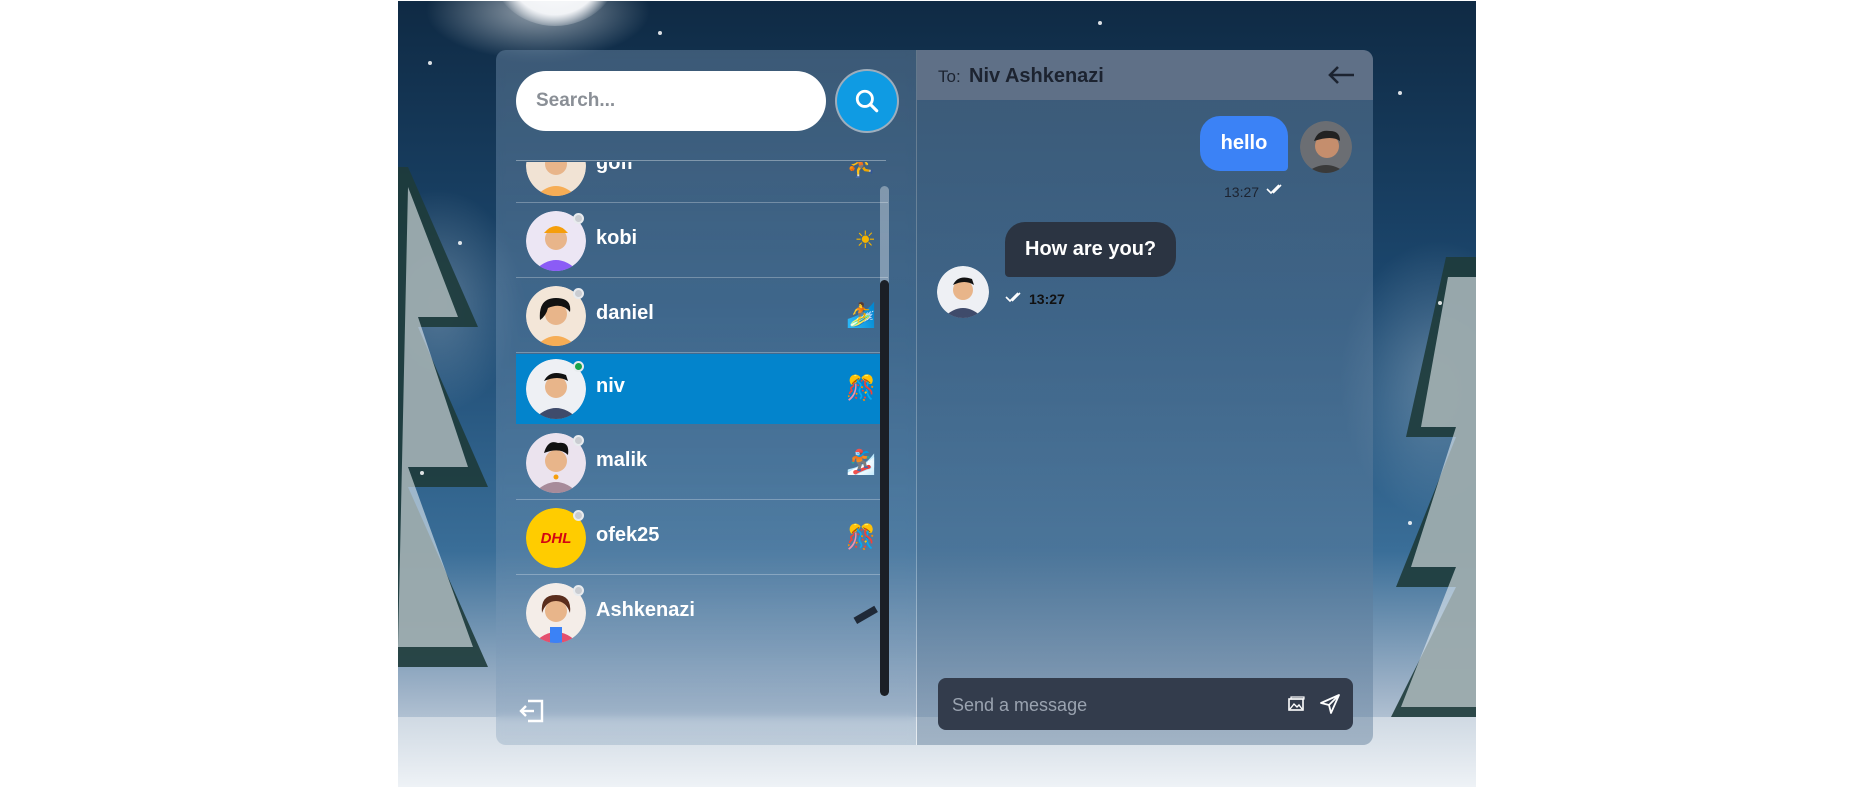 Image resolution: width=1866 pixels, height=787 pixels. Describe the element at coordinates (617, 238) in the screenshot. I see `contact-name: kobi` at that location.